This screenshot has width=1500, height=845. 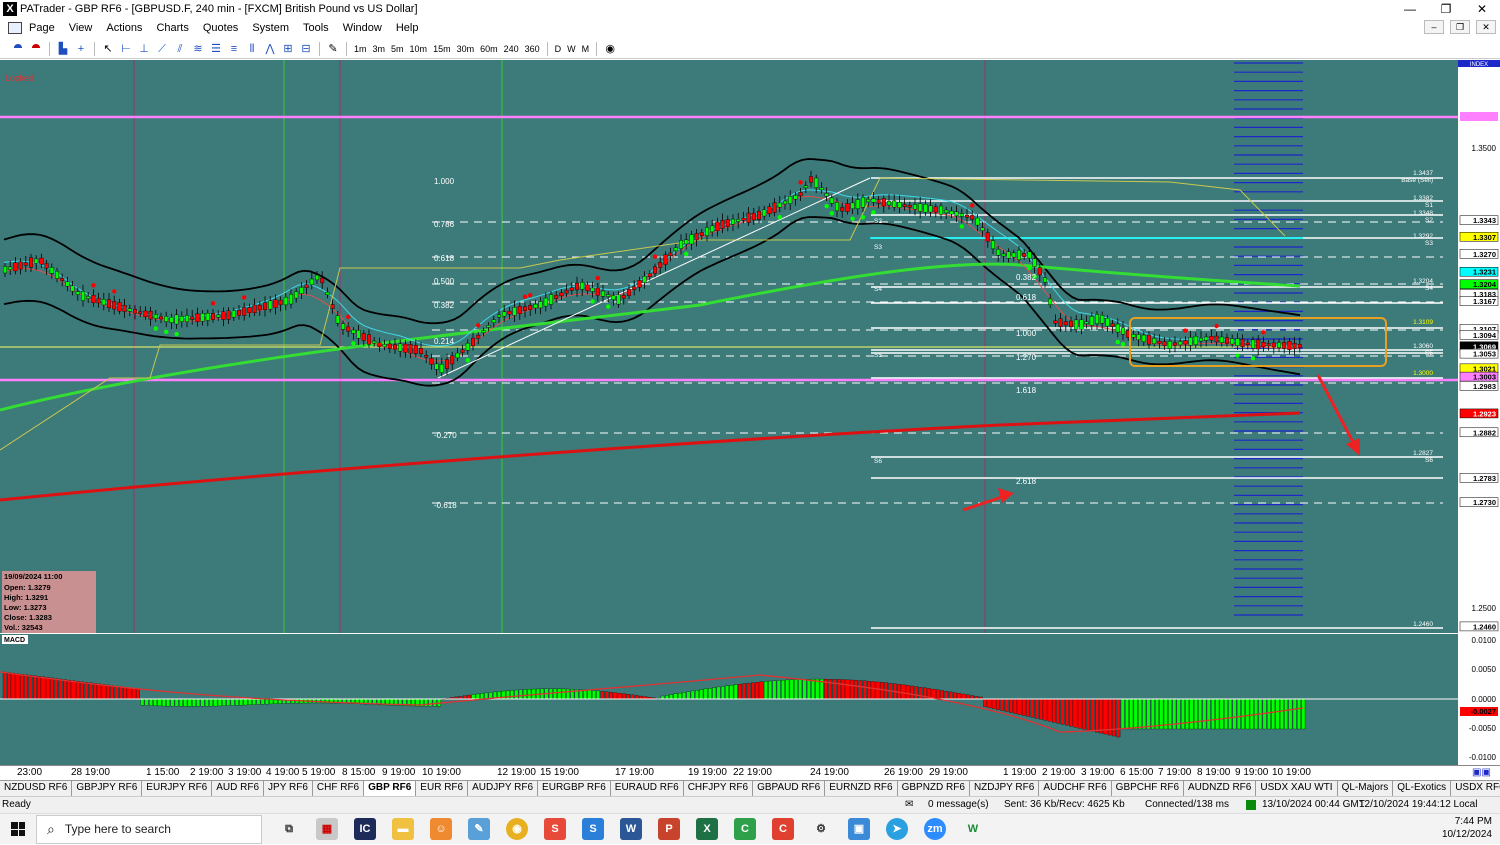 What do you see at coordinates (861, 788) in the screenshot?
I see `symbol-tab: EURNZD RF6` at bounding box center [861, 788].